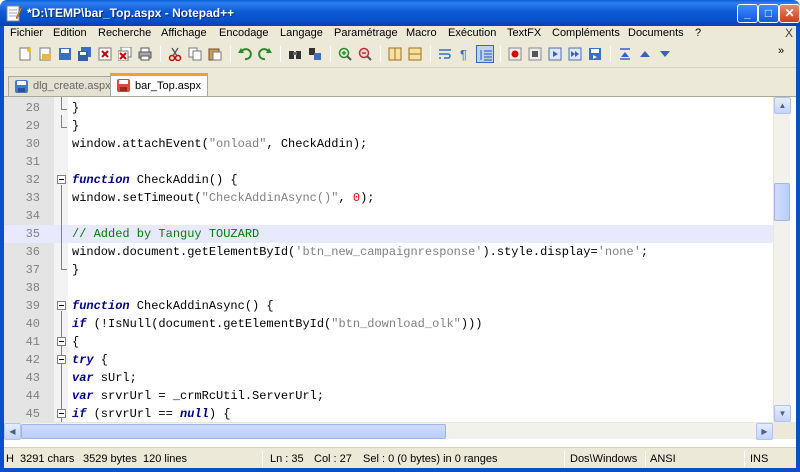 This screenshot has width=800, height=472. What do you see at coordinates (663, 459) in the screenshot?
I see `status-encoding: ANSI` at bounding box center [663, 459].